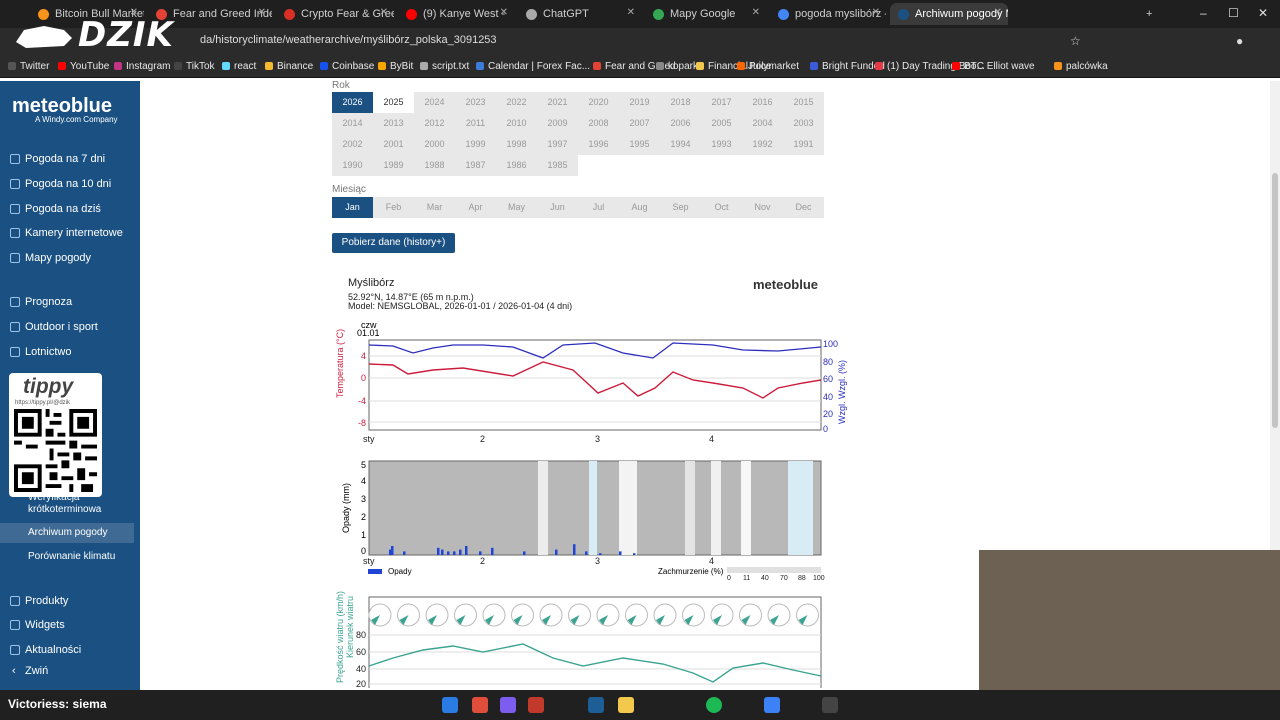  What do you see at coordinates (557, 102) in the screenshot?
I see `year-option: 2021` at bounding box center [557, 102].